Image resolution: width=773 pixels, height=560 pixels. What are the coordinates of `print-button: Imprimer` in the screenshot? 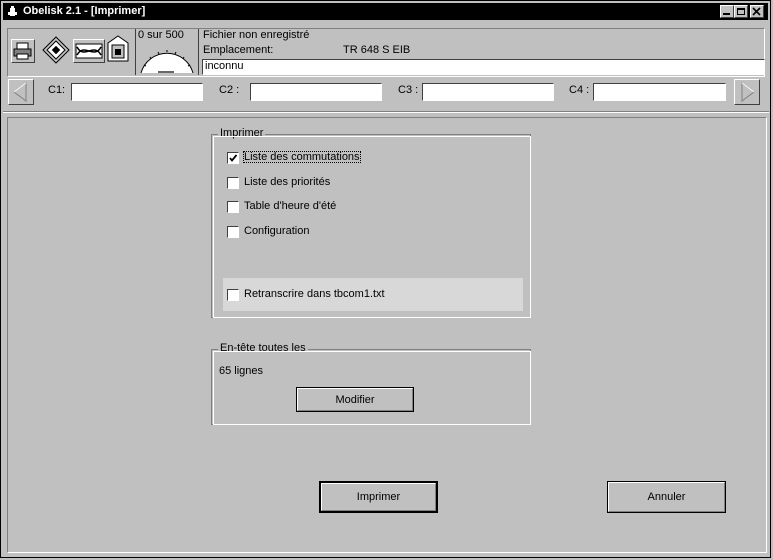 It's located at (378, 497).